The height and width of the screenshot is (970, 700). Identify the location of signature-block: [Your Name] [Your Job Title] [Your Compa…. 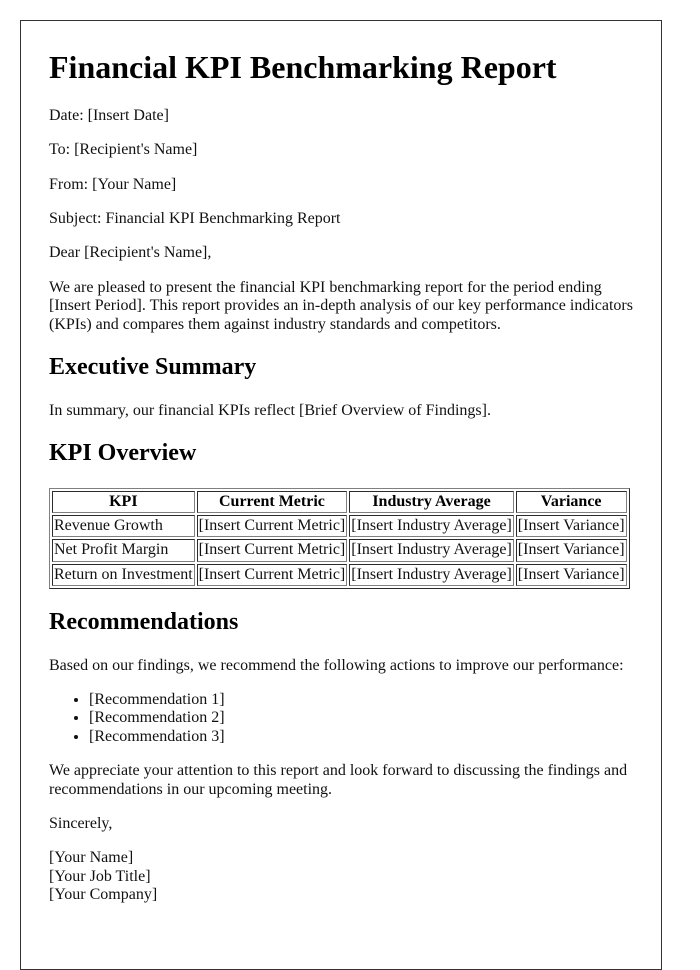
(341, 876).